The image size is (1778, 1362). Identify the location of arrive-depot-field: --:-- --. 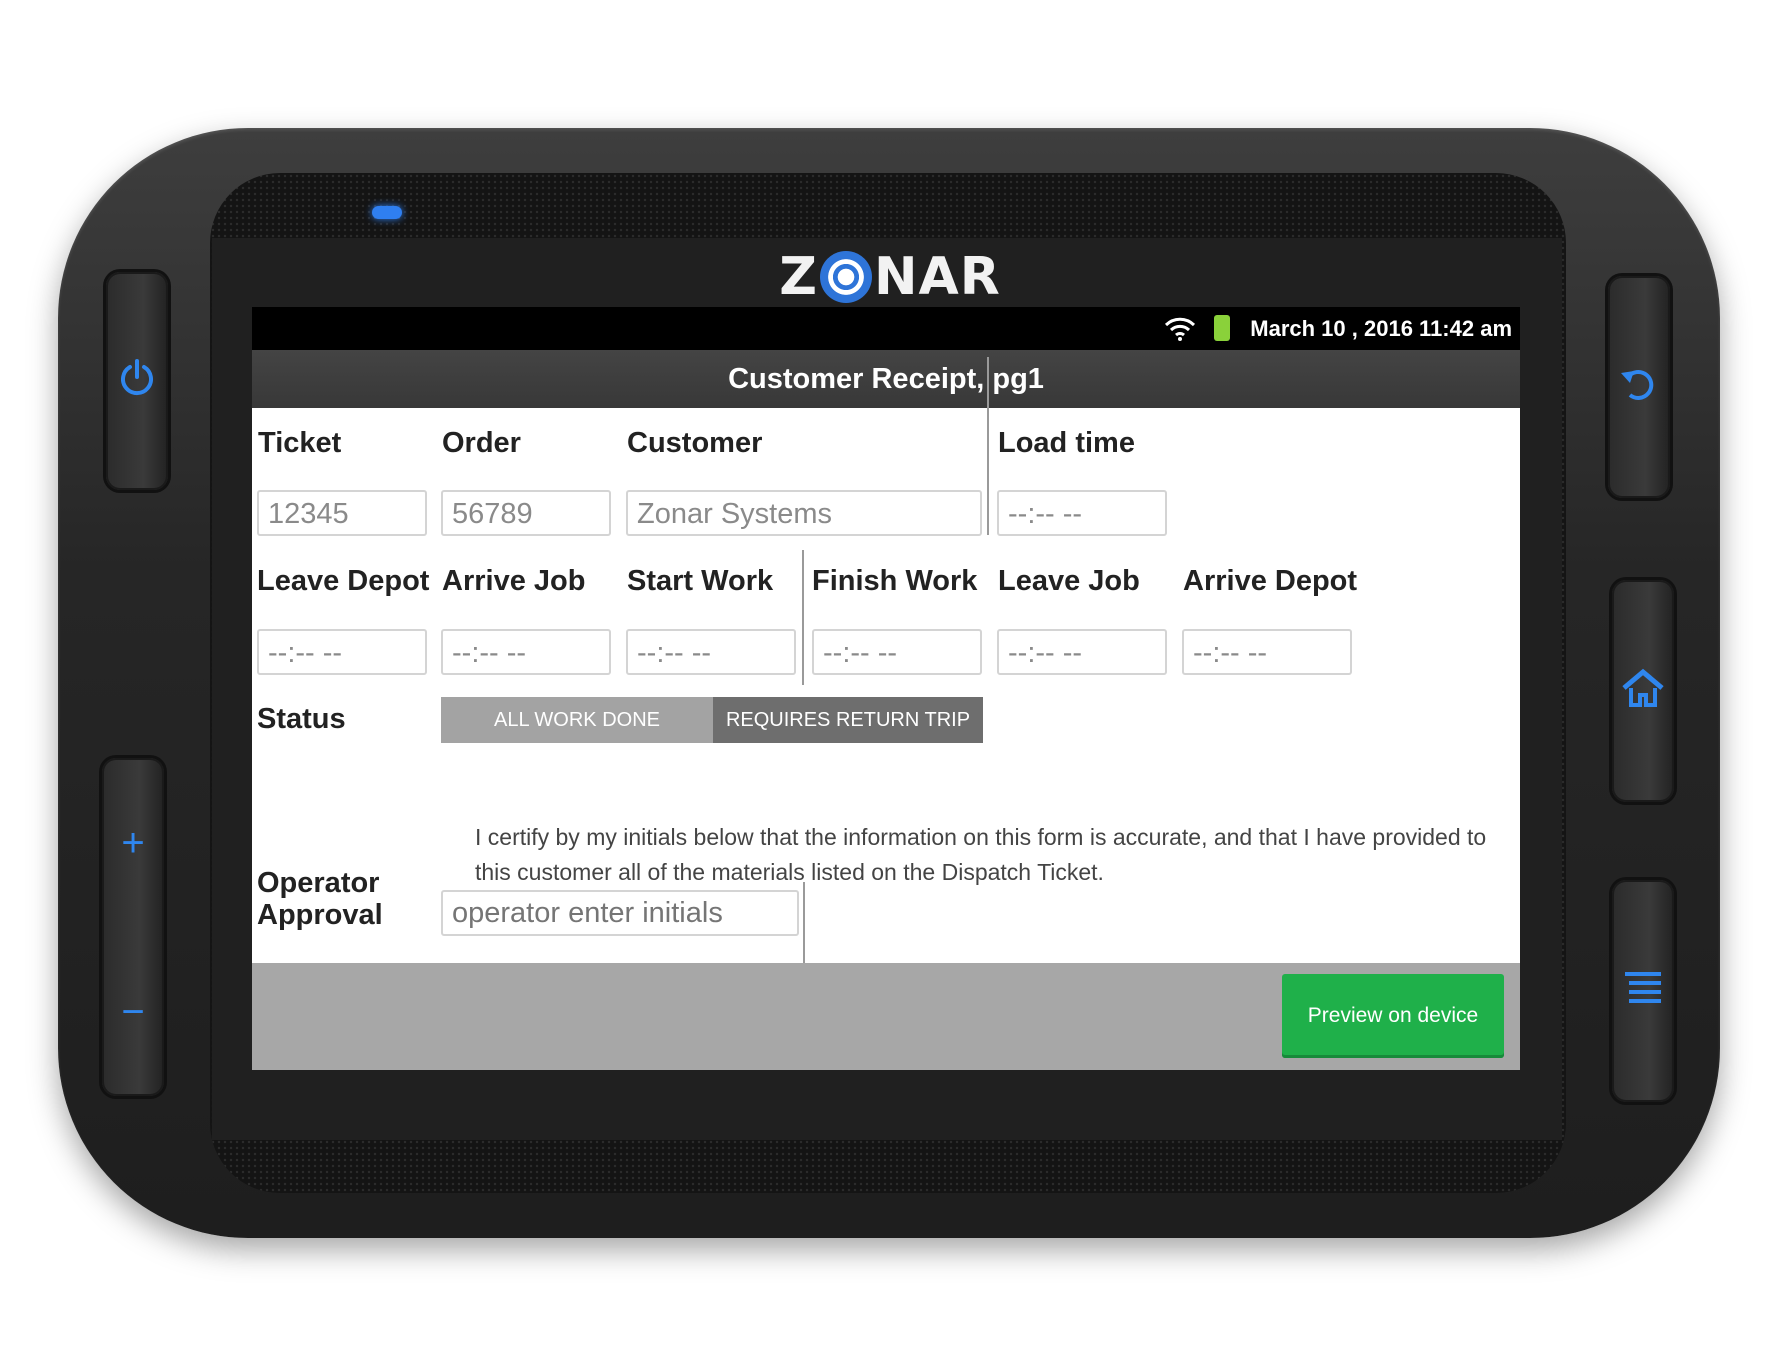
(1267, 652).